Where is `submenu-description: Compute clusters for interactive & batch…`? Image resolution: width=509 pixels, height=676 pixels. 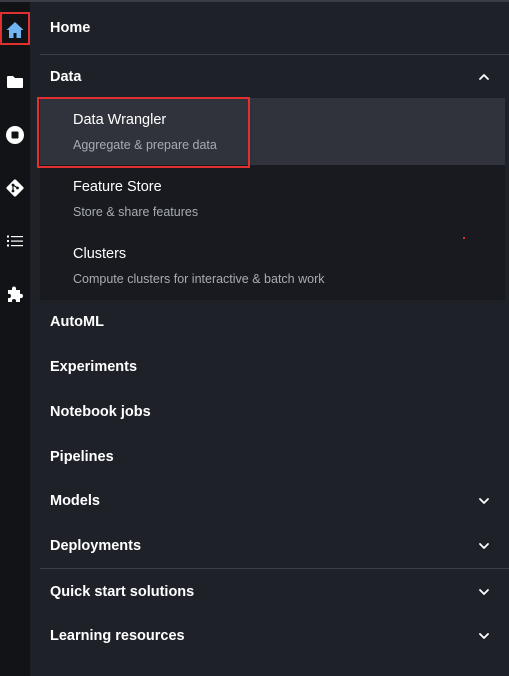 submenu-description: Compute clusters for interactive & batch… is located at coordinates (199, 279).